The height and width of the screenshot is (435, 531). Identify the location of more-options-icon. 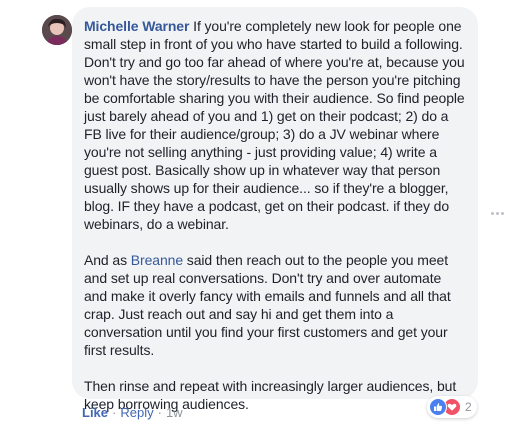
(500, 208).